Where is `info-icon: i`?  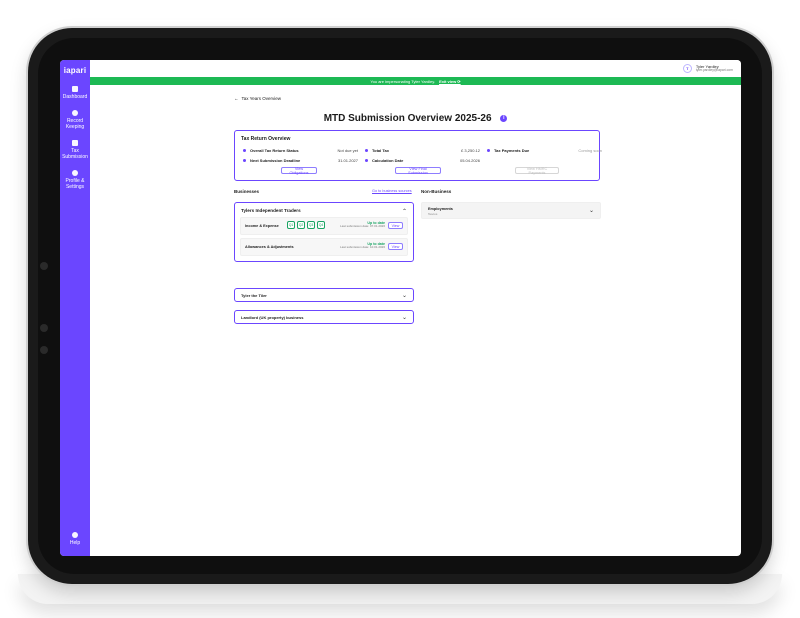
info-icon: i is located at coordinates (504, 118).